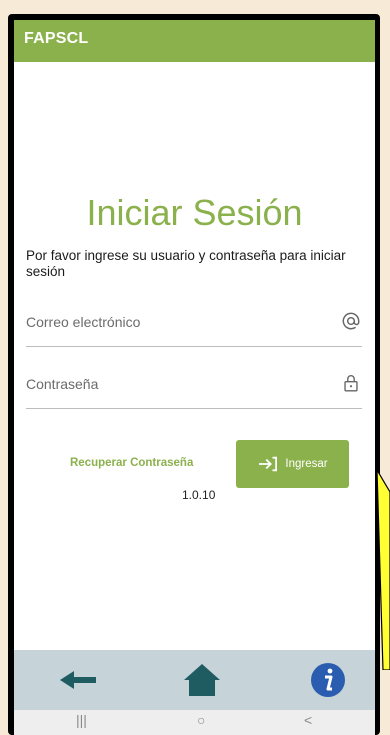  Describe the element at coordinates (194, 722) in the screenshot. I see `system-navigation-bar: ||| ○ <` at that location.